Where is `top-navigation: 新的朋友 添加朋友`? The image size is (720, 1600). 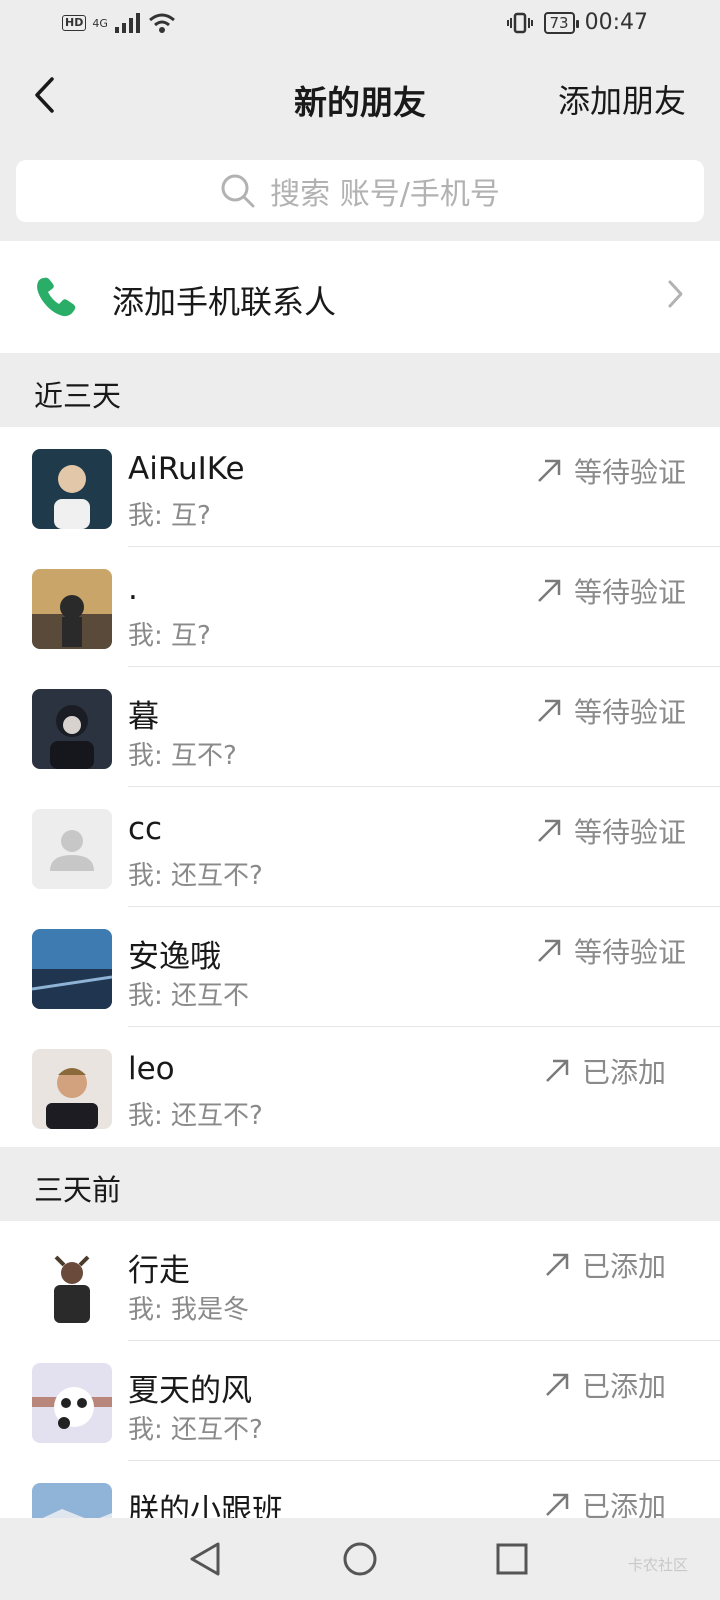
top-navigation: 新的朋友 添加朋友 is located at coordinates (360, 98).